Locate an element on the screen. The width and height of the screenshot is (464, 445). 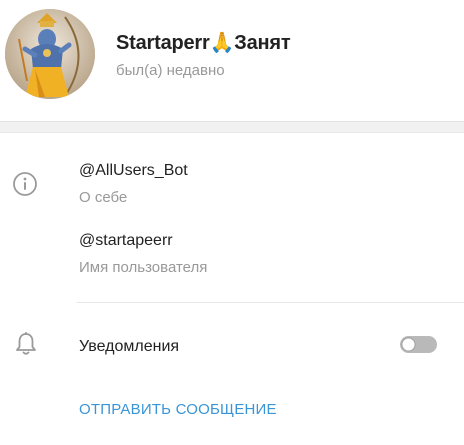
section-divider is located at coordinates (232, 127).